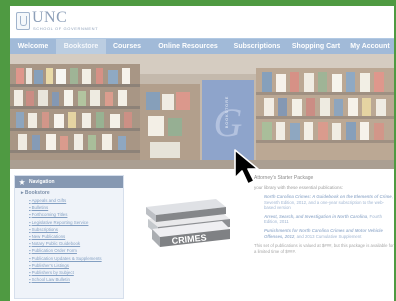 The height and width of the screenshot is (301, 396). I want to click on sidebar-item-label: Appeals and Gifts, so click(49, 200).